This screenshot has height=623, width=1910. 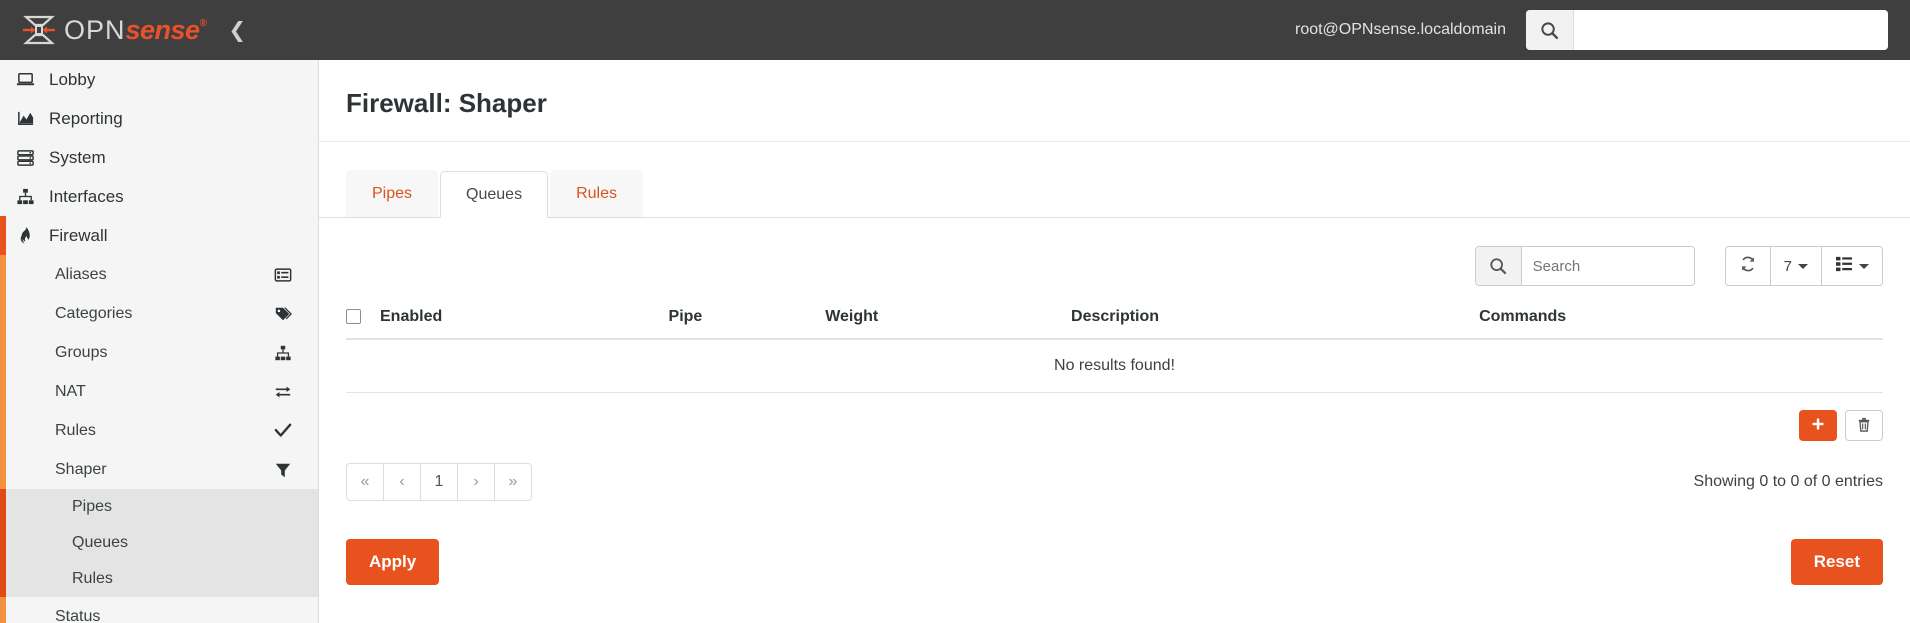 What do you see at coordinates (25, 79) in the screenshot?
I see `laptop-icon` at bounding box center [25, 79].